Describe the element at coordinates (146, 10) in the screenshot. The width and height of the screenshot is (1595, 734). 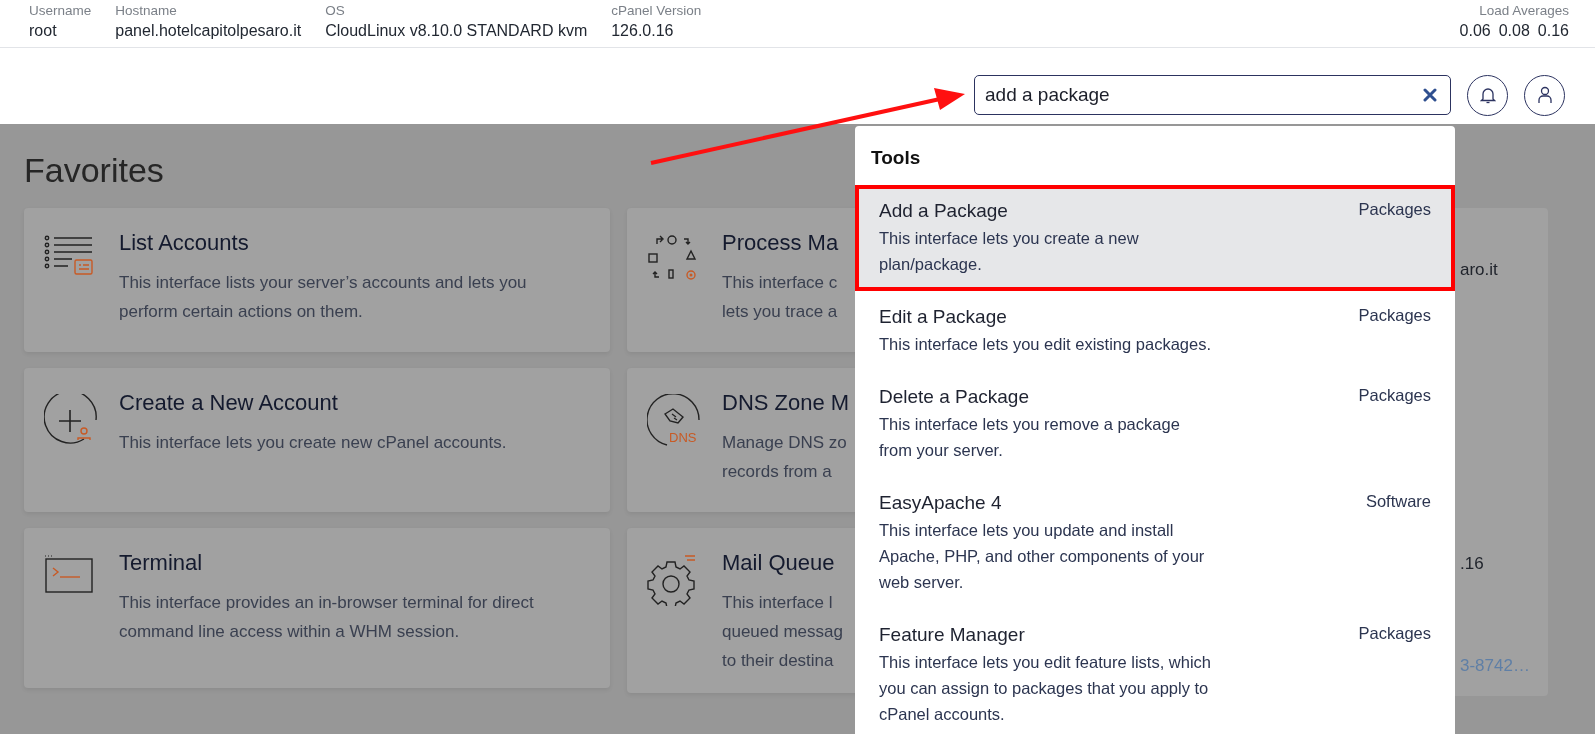
I see `field-label: Hostname` at that location.